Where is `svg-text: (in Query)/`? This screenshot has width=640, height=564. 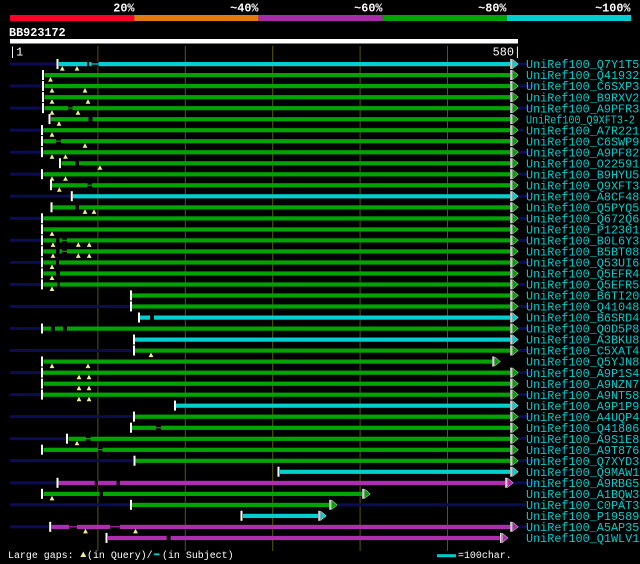 svg-text: (in Query)/ is located at coordinates (120, 555).